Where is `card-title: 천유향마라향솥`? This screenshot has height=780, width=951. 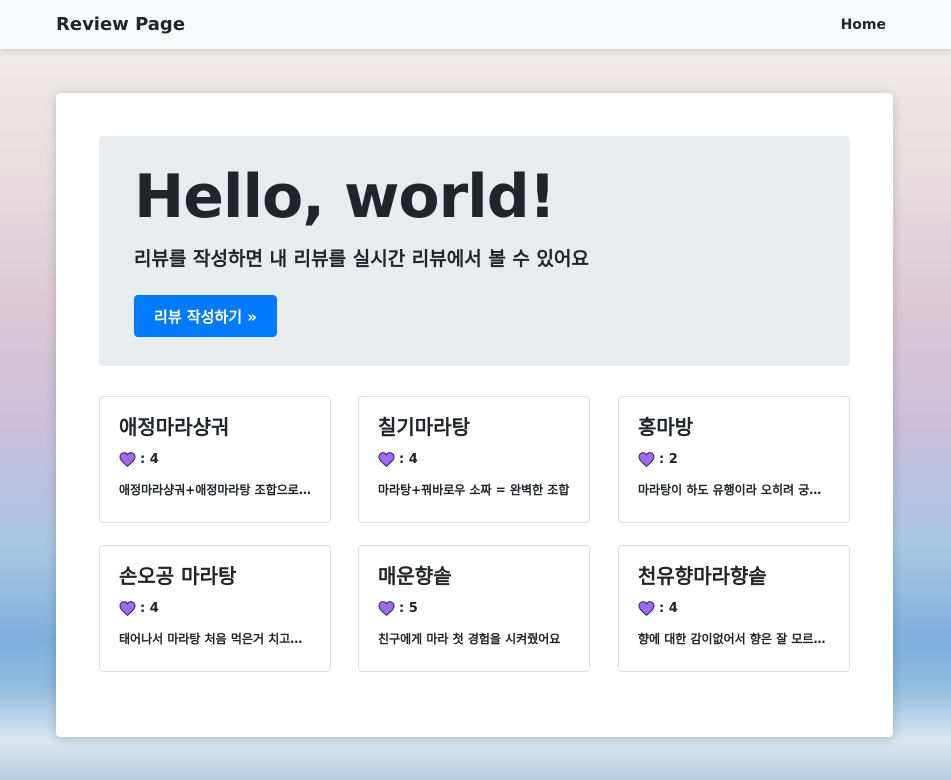
card-title: 천유향마라향솥 is located at coordinates (702, 576).